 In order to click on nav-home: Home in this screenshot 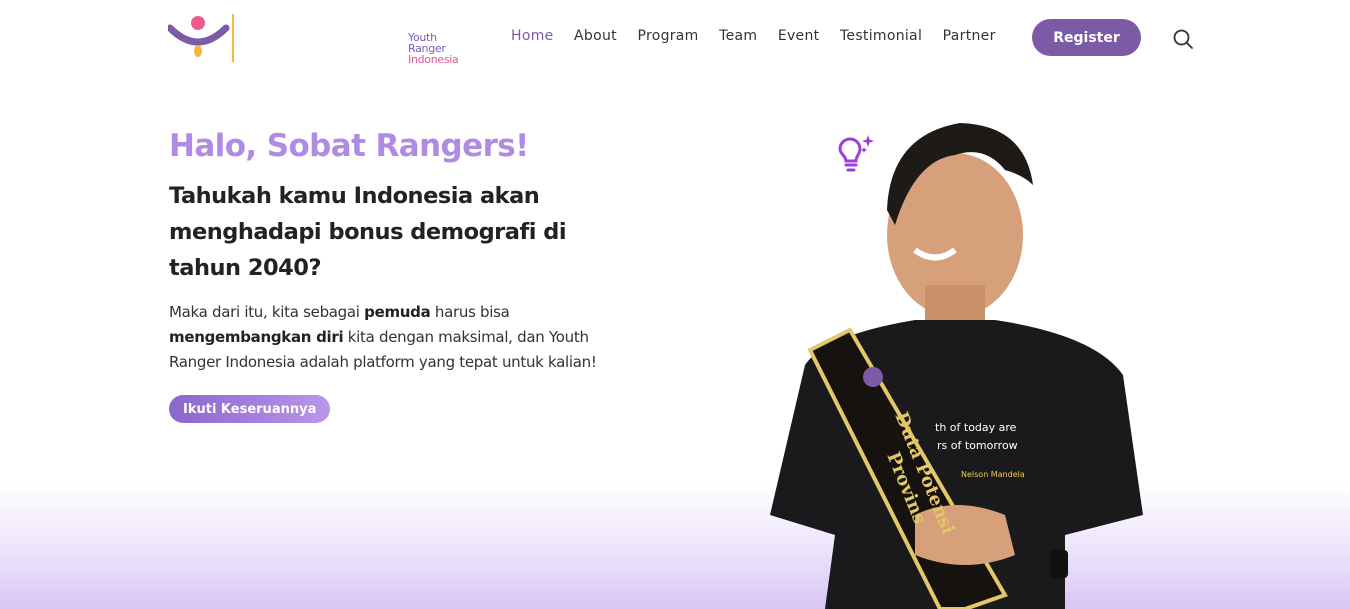, I will do `click(532, 36)`.